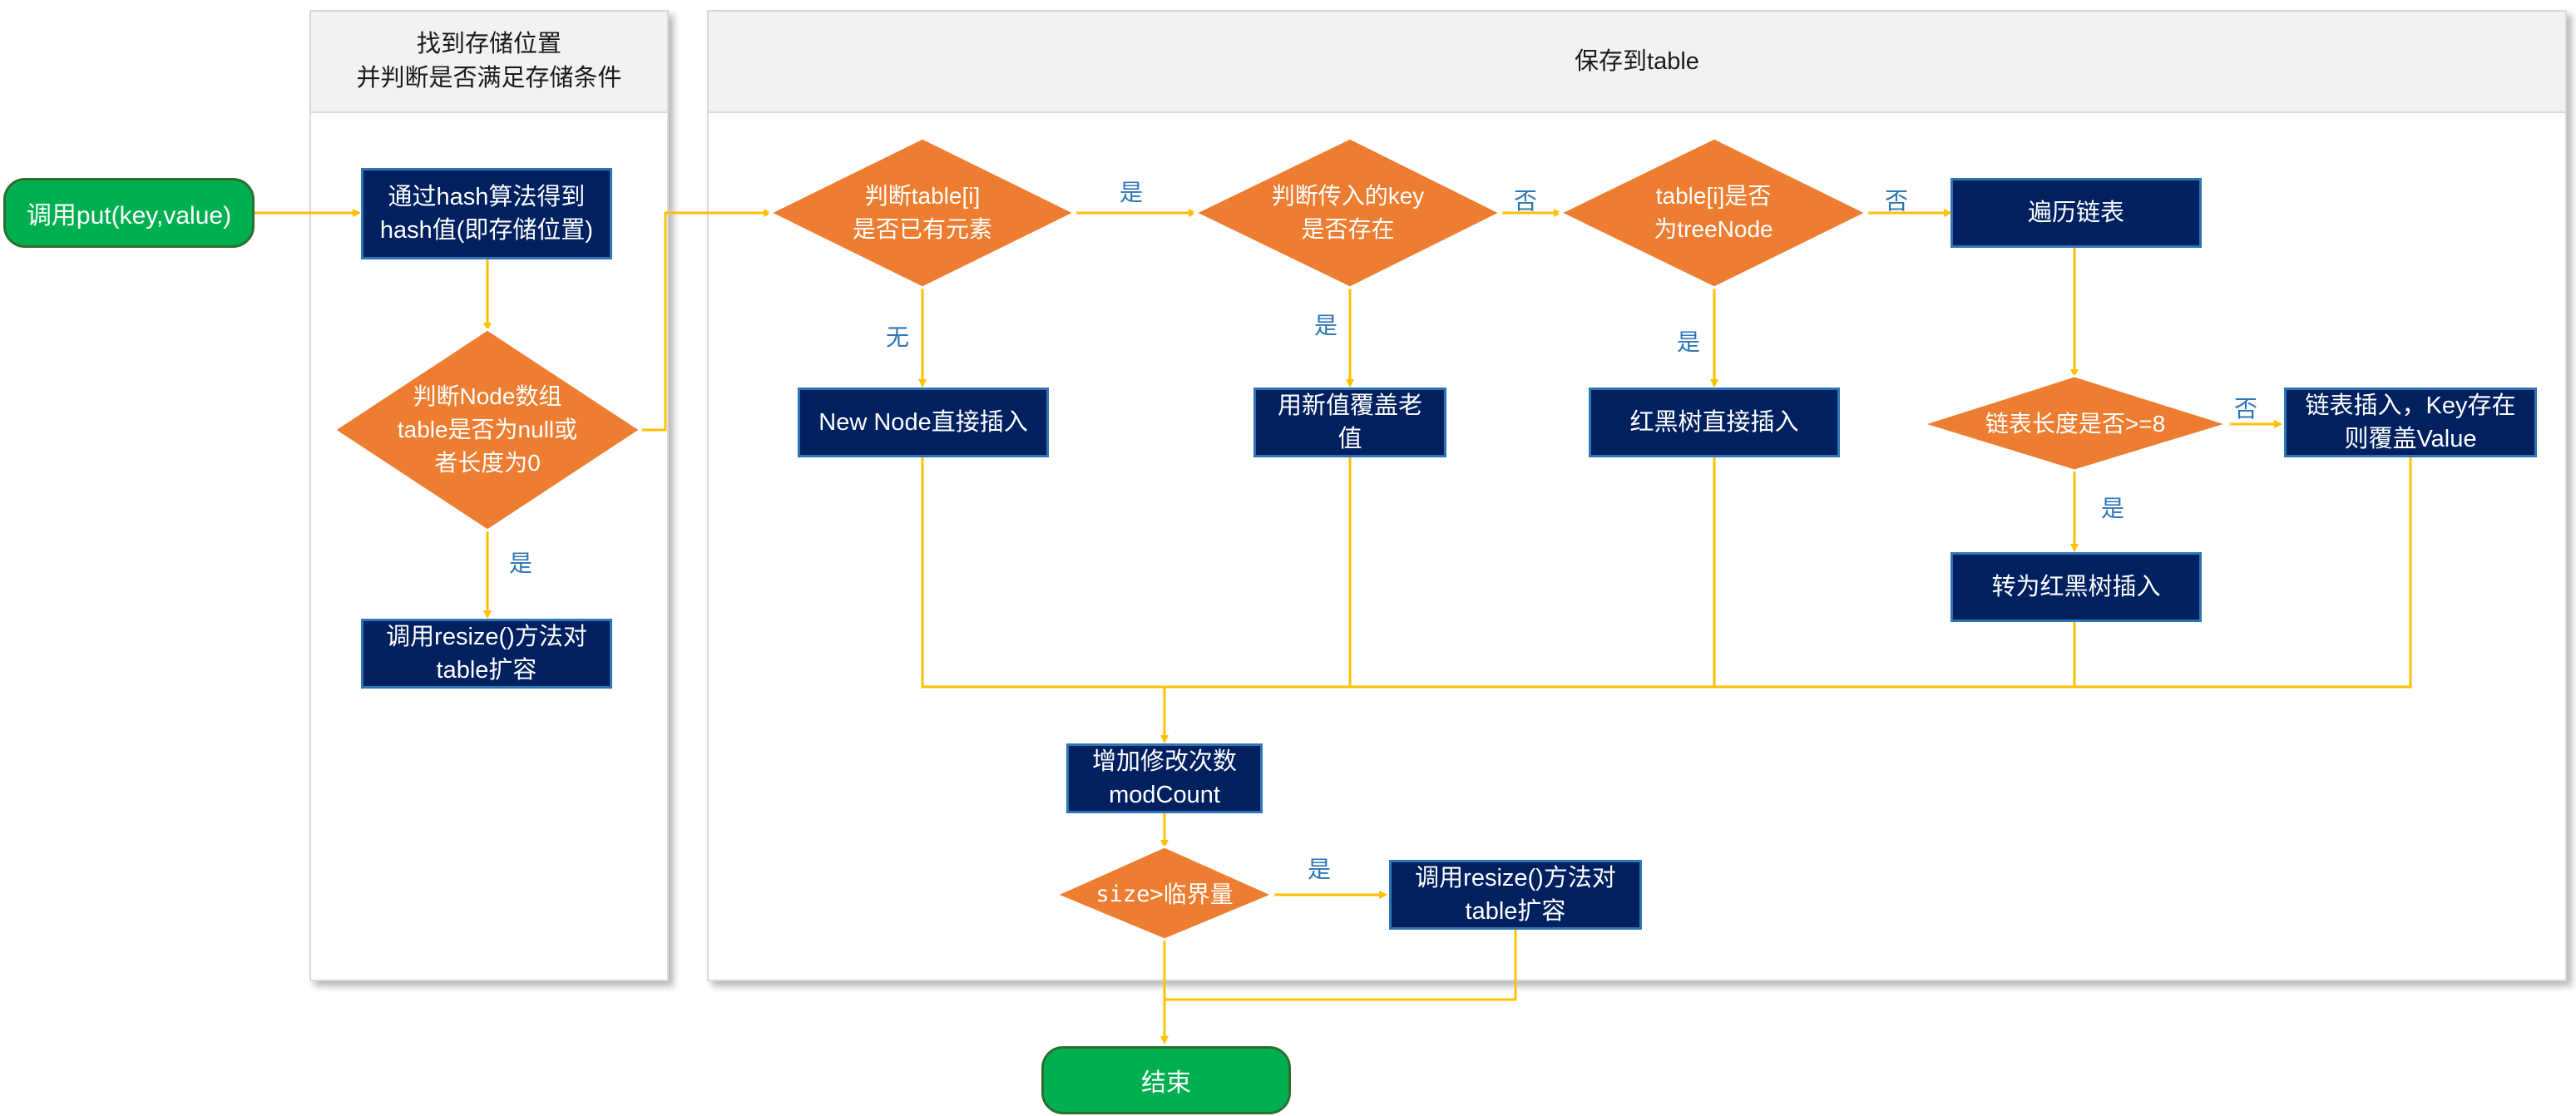 The image size is (2576, 1116). What do you see at coordinates (129, 216) in the screenshot?
I see `start-terminal-label: 调用put(key,value)` at bounding box center [129, 216].